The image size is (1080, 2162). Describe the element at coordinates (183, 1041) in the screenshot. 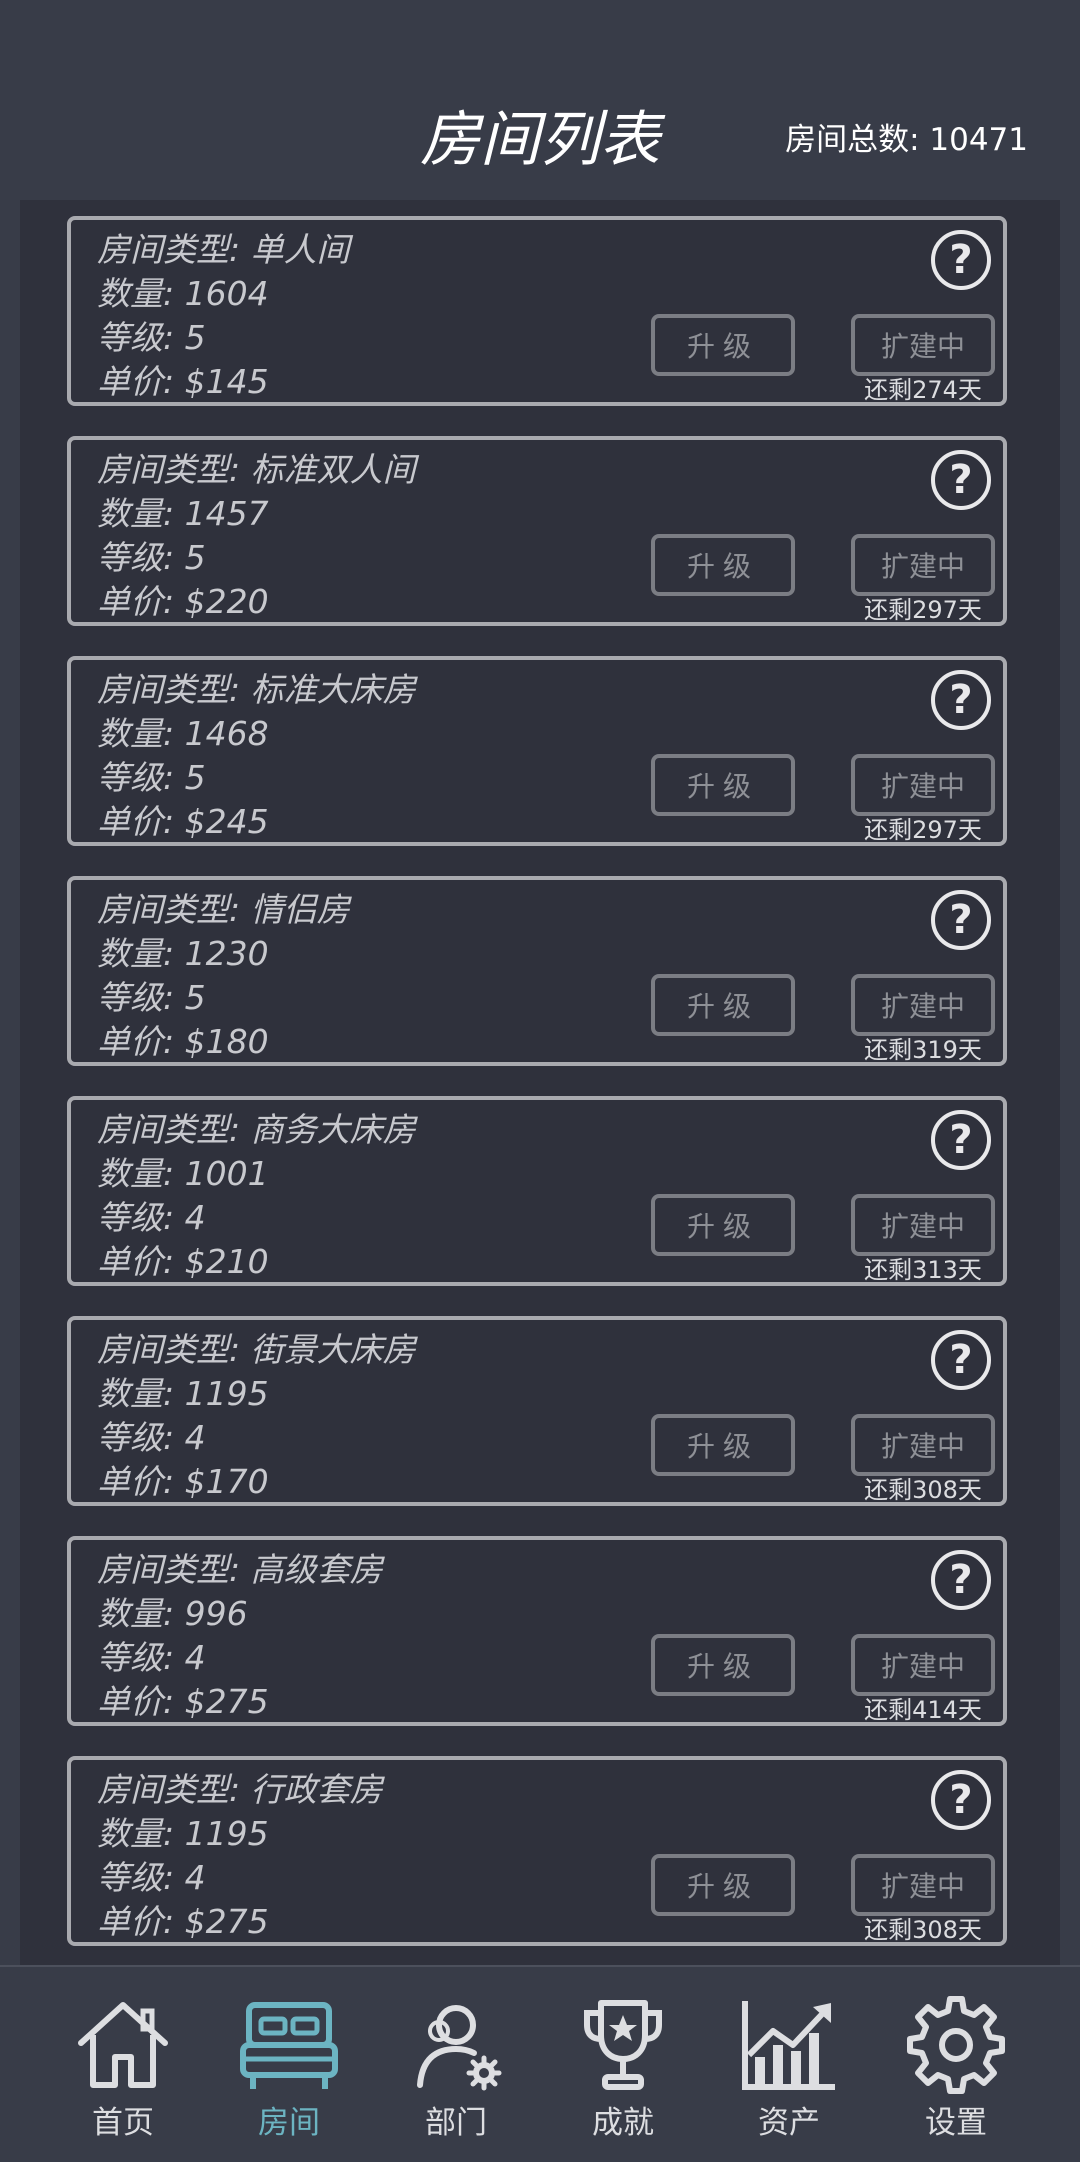

I see `room-price: 单价: $180` at that location.